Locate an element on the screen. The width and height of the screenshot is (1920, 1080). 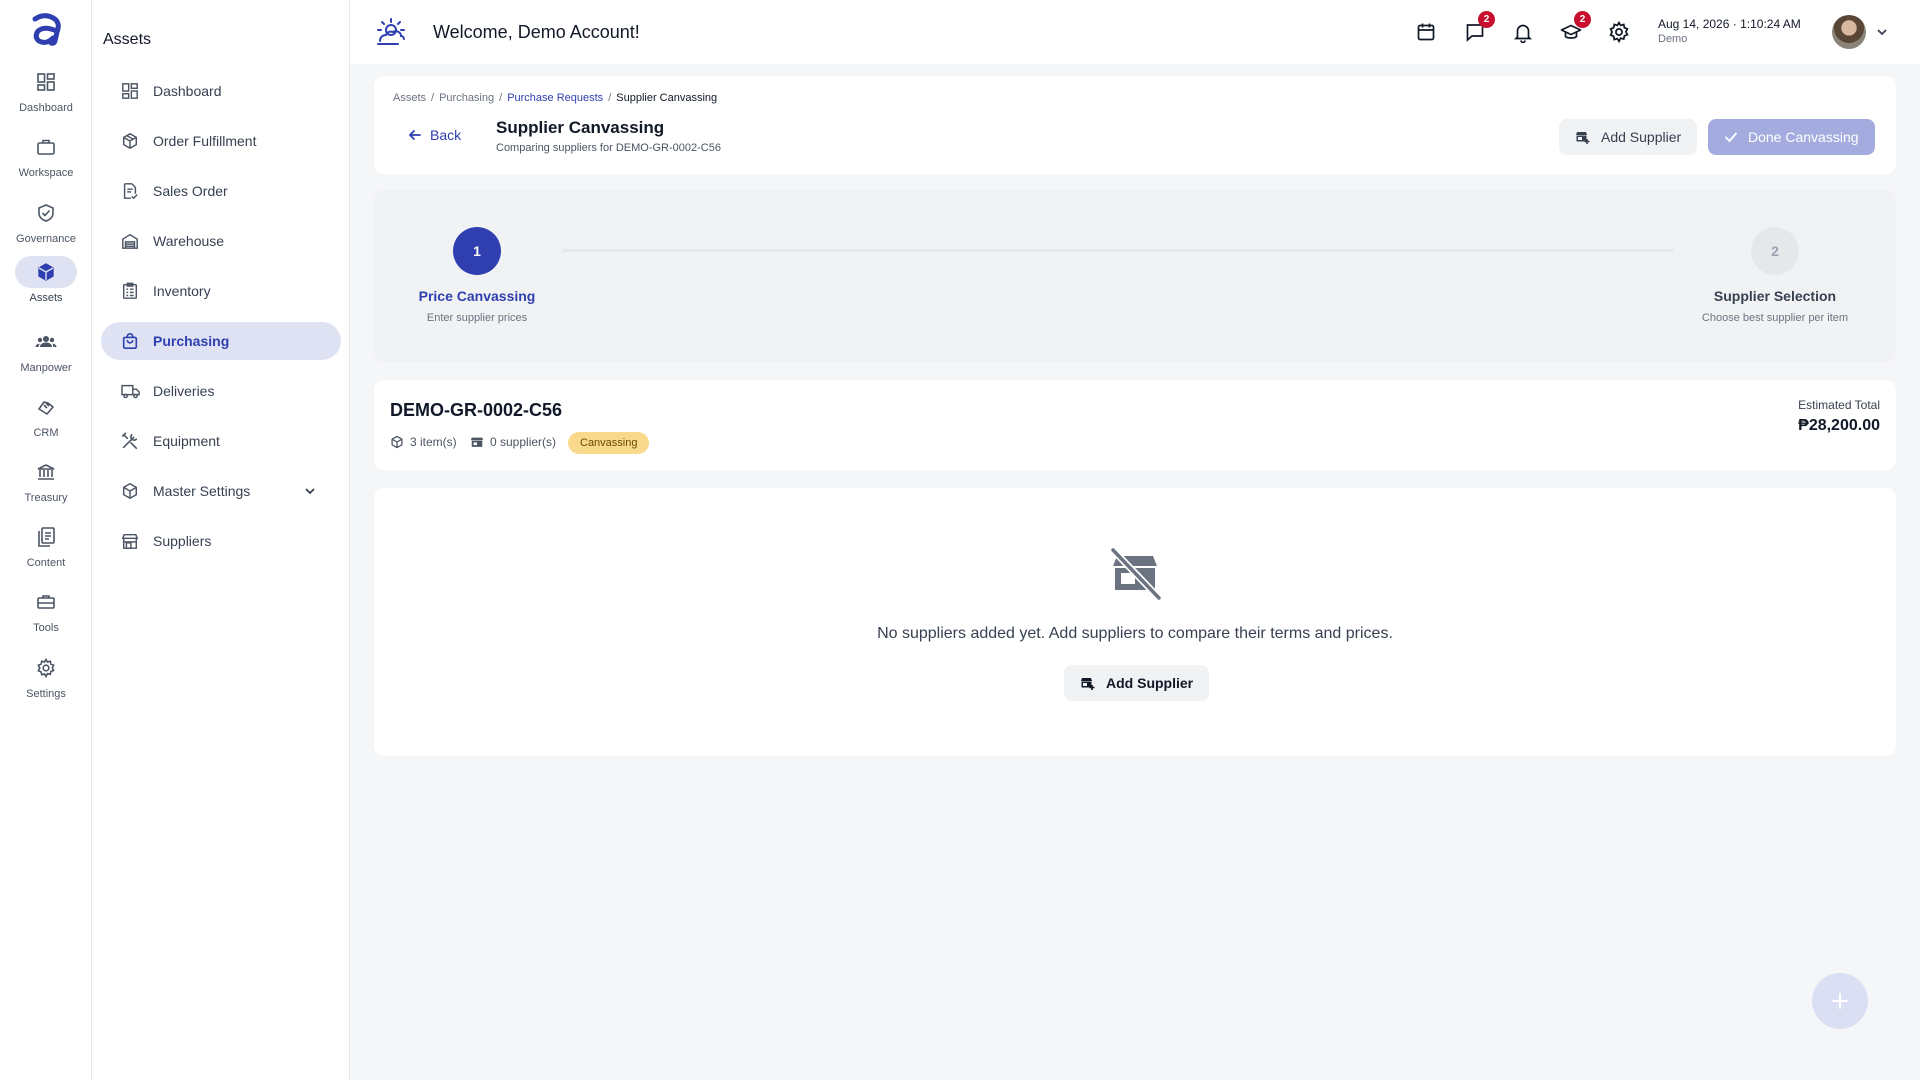
current-date: Aug 14, 2026 is located at coordinates (1694, 24).